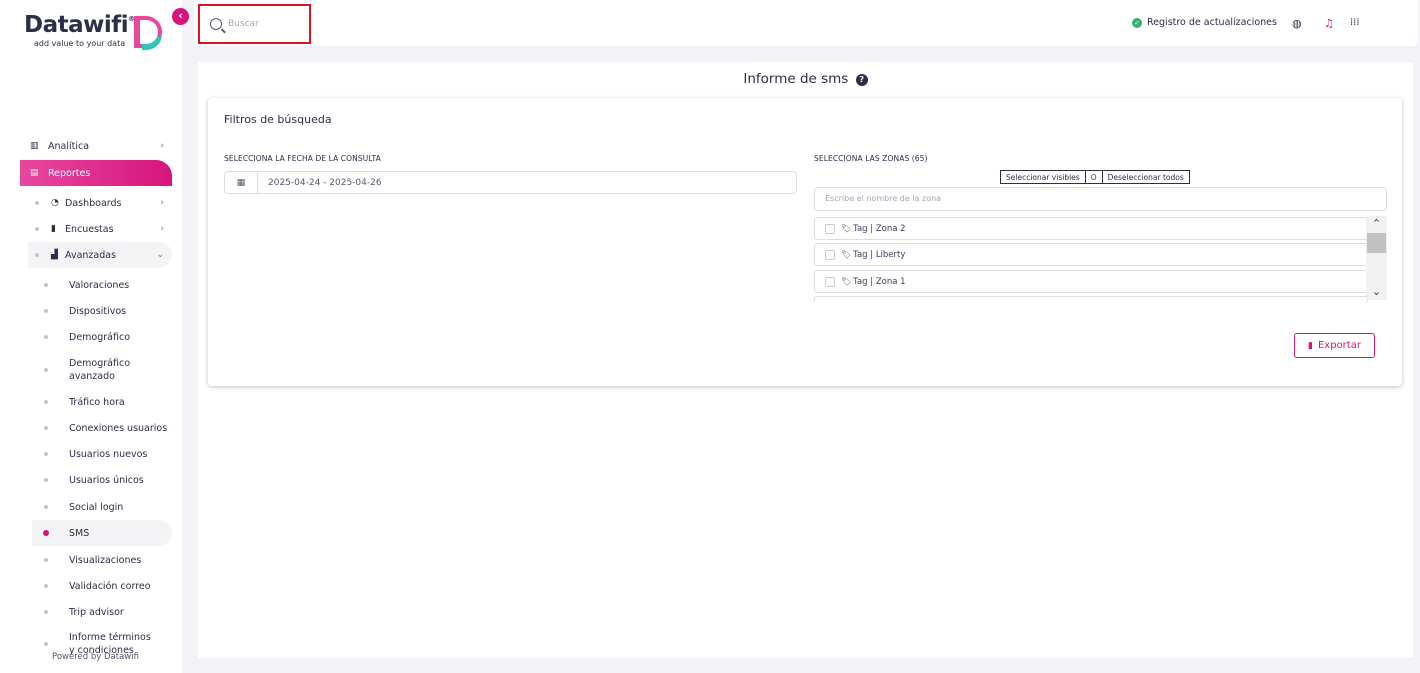  What do you see at coordinates (53, 229) in the screenshot?
I see `clipboard-icon: ▮` at bounding box center [53, 229].